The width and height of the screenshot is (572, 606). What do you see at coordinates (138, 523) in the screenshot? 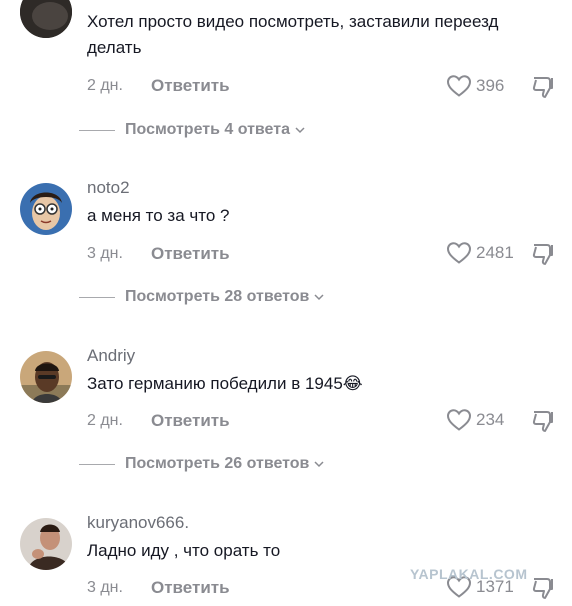
I see `comment-username: kuryanov666.` at bounding box center [138, 523].